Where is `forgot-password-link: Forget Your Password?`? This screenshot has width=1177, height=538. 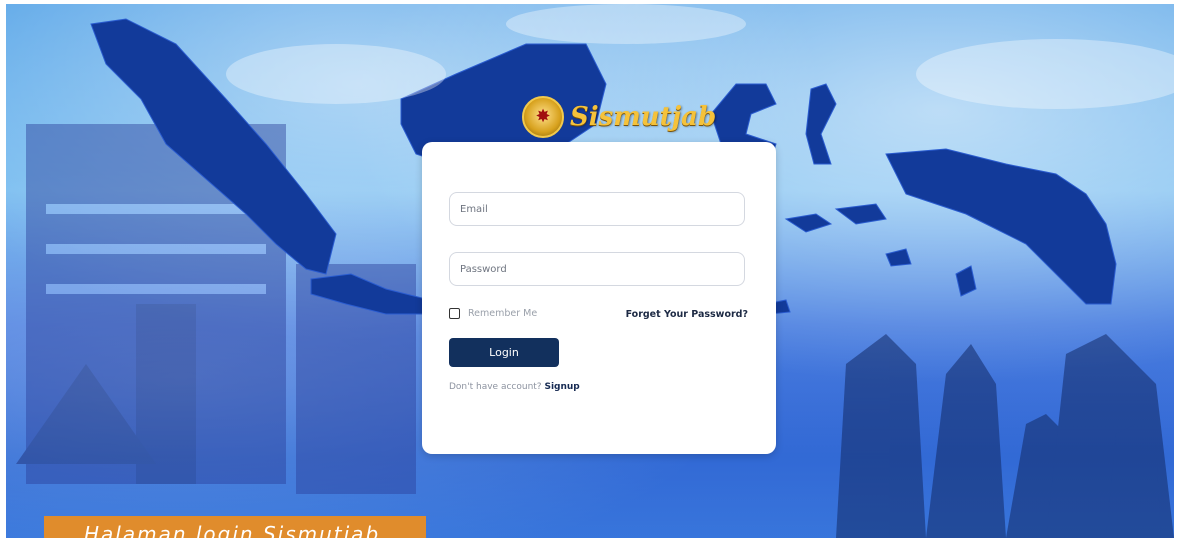 forgot-password-link: Forget Your Password? is located at coordinates (687, 314).